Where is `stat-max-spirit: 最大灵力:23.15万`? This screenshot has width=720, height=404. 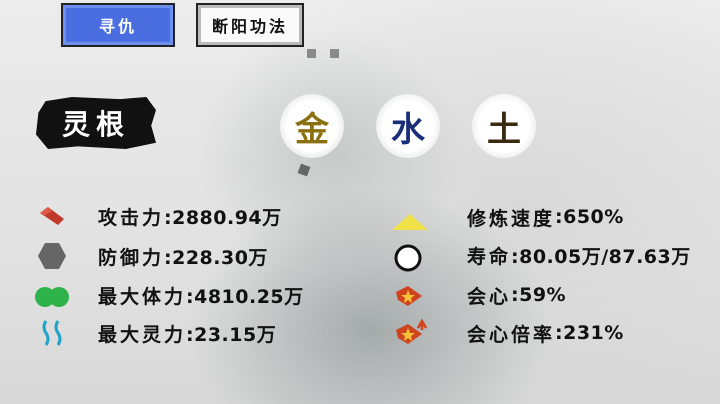
stat-max-spirit: 最大灵力:23.15万 is located at coordinates (187, 333).